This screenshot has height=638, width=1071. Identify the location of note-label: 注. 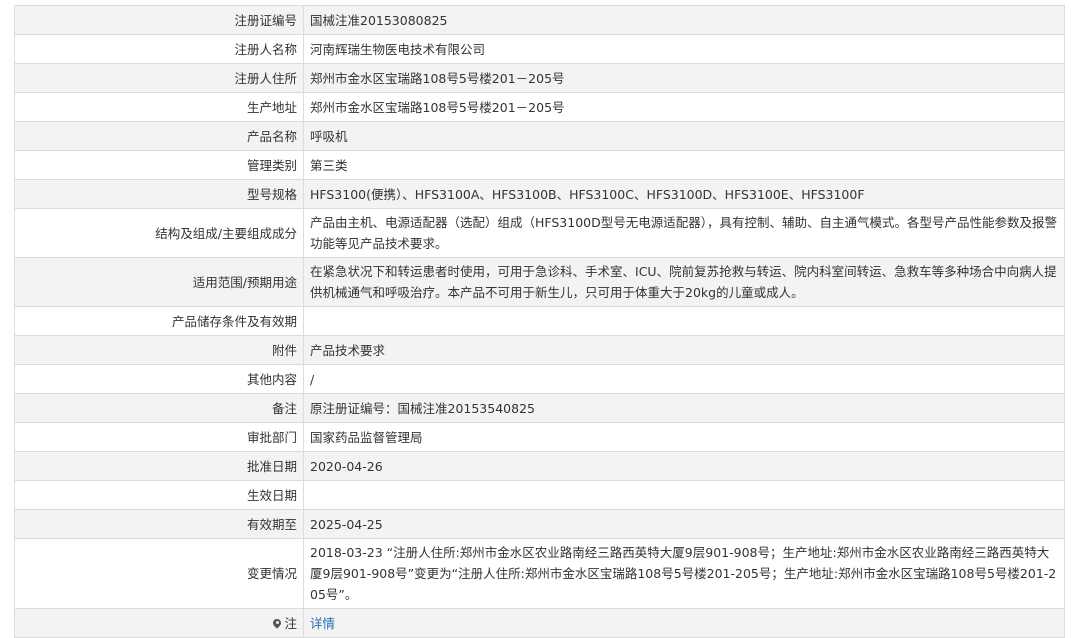
(290, 623).